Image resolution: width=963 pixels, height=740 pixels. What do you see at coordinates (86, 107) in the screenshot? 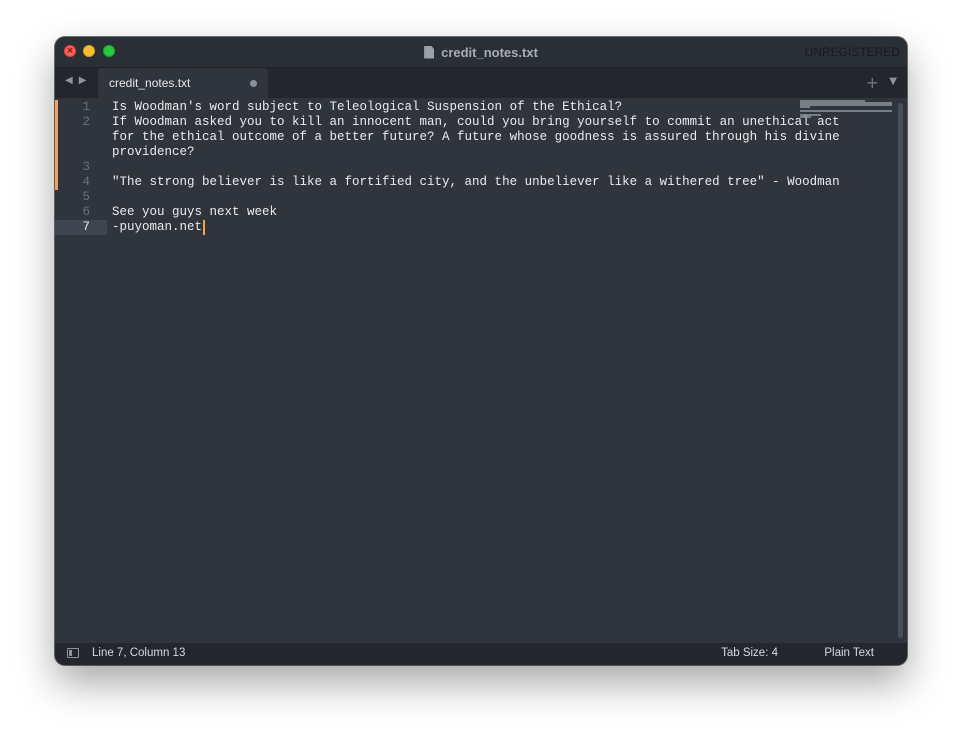
I see `line-number: 1` at bounding box center [86, 107].